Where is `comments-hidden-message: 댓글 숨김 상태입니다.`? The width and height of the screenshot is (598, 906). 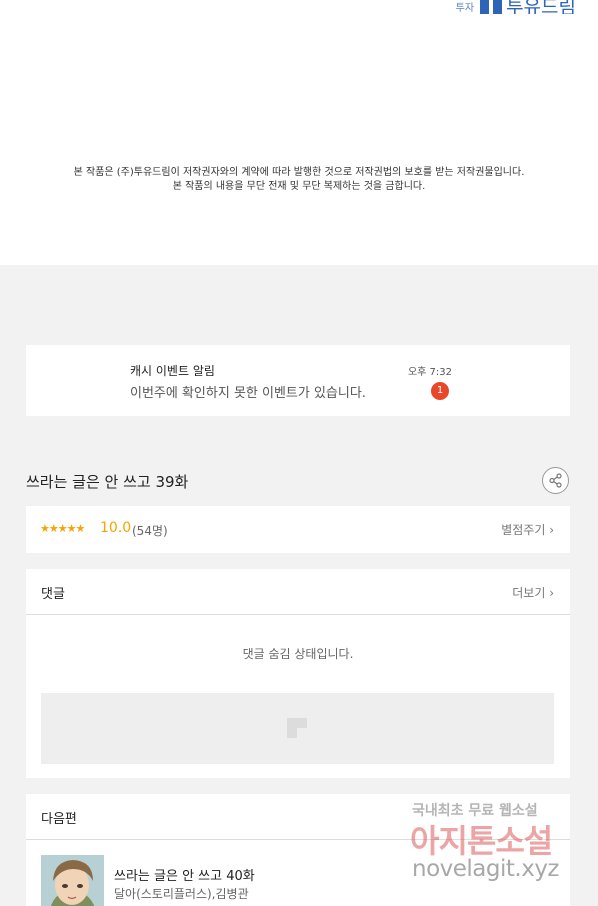 comments-hidden-message: 댓글 숨김 상태입니다. is located at coordinates (298, 654).